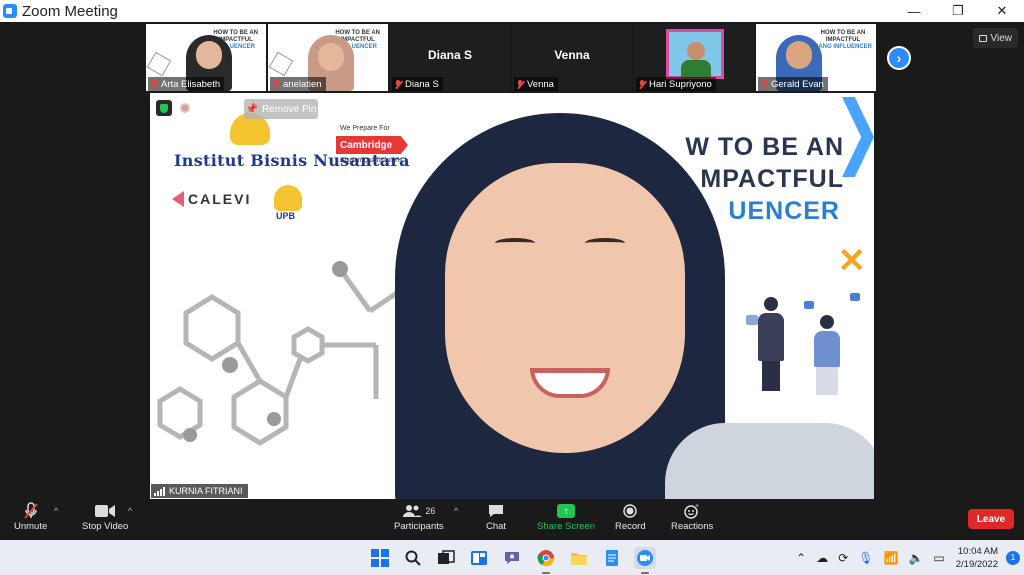  I want to click on notification-badge: 1, so click(1013, 557).